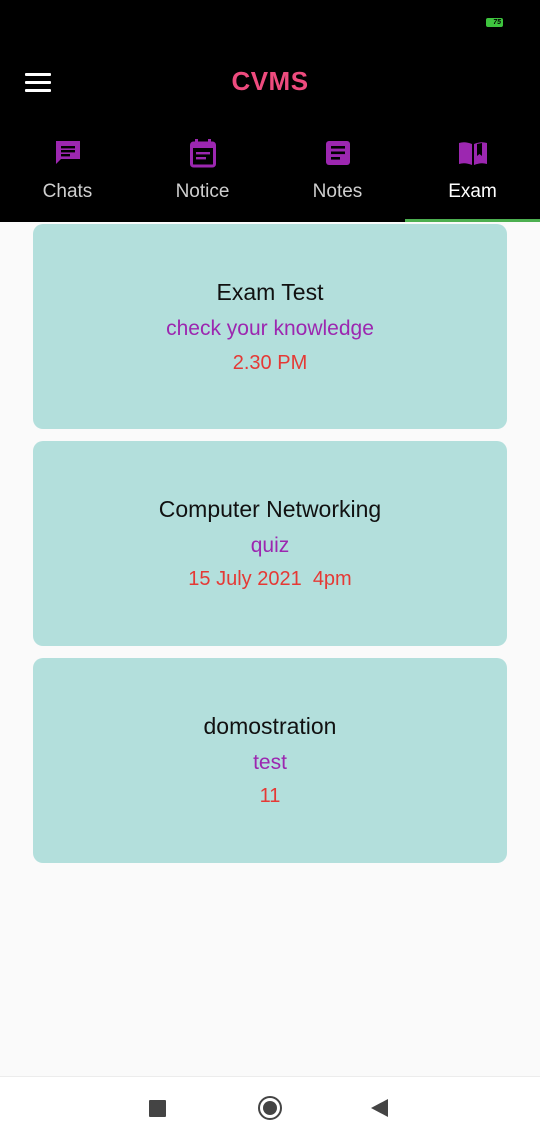 This screenshot has height=1141, width=540. What do you see at coordinates (270, 796) in the screenshot?
I see `exam-time: 11` at bounding box center [270, 796].